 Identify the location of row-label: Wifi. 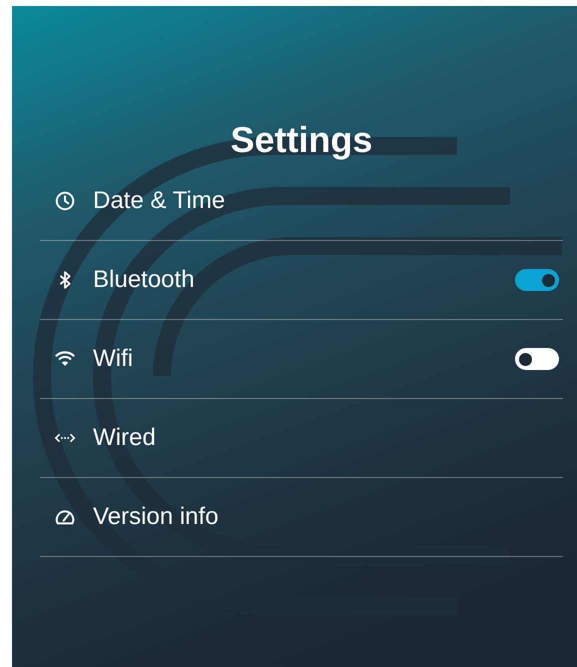
(113, 359).